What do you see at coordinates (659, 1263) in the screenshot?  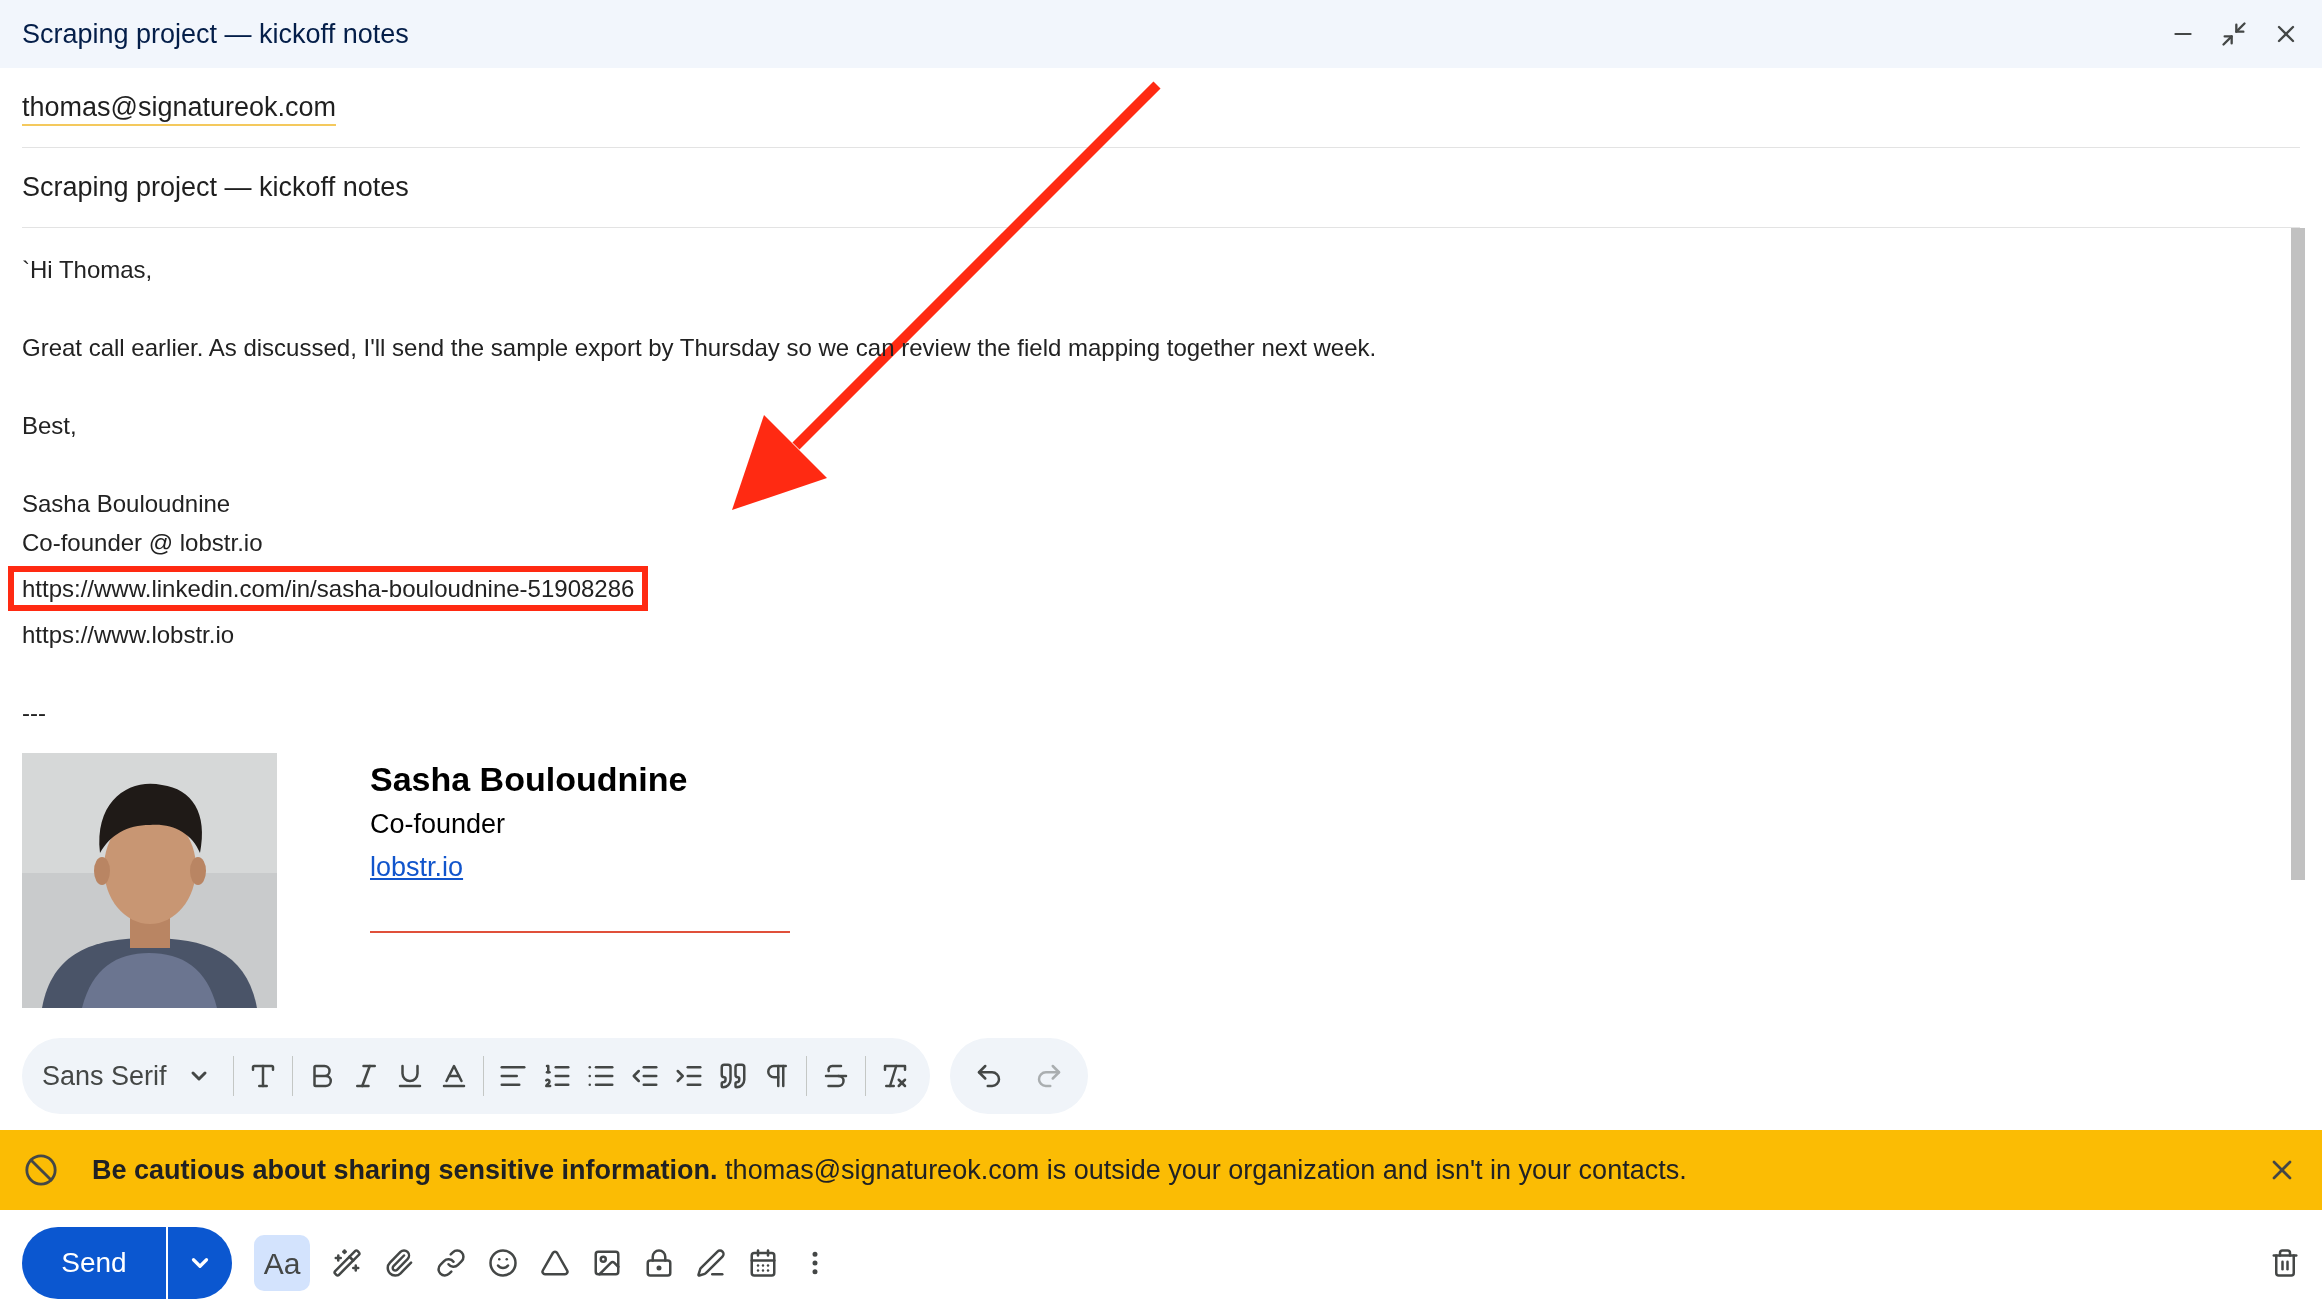 I see `lock-icon` at bounding box center [659, 1263].